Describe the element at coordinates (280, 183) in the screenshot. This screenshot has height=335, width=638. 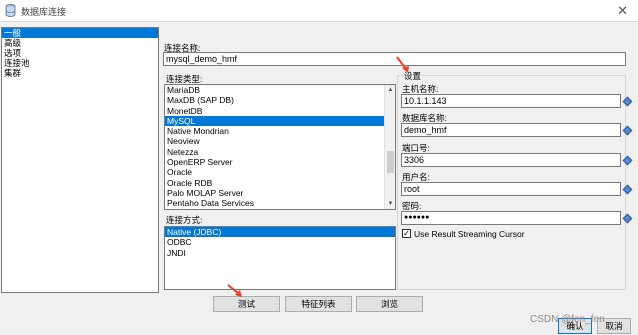
I see `connection-type-oracle-rdb: Oracle RDB` at that location.